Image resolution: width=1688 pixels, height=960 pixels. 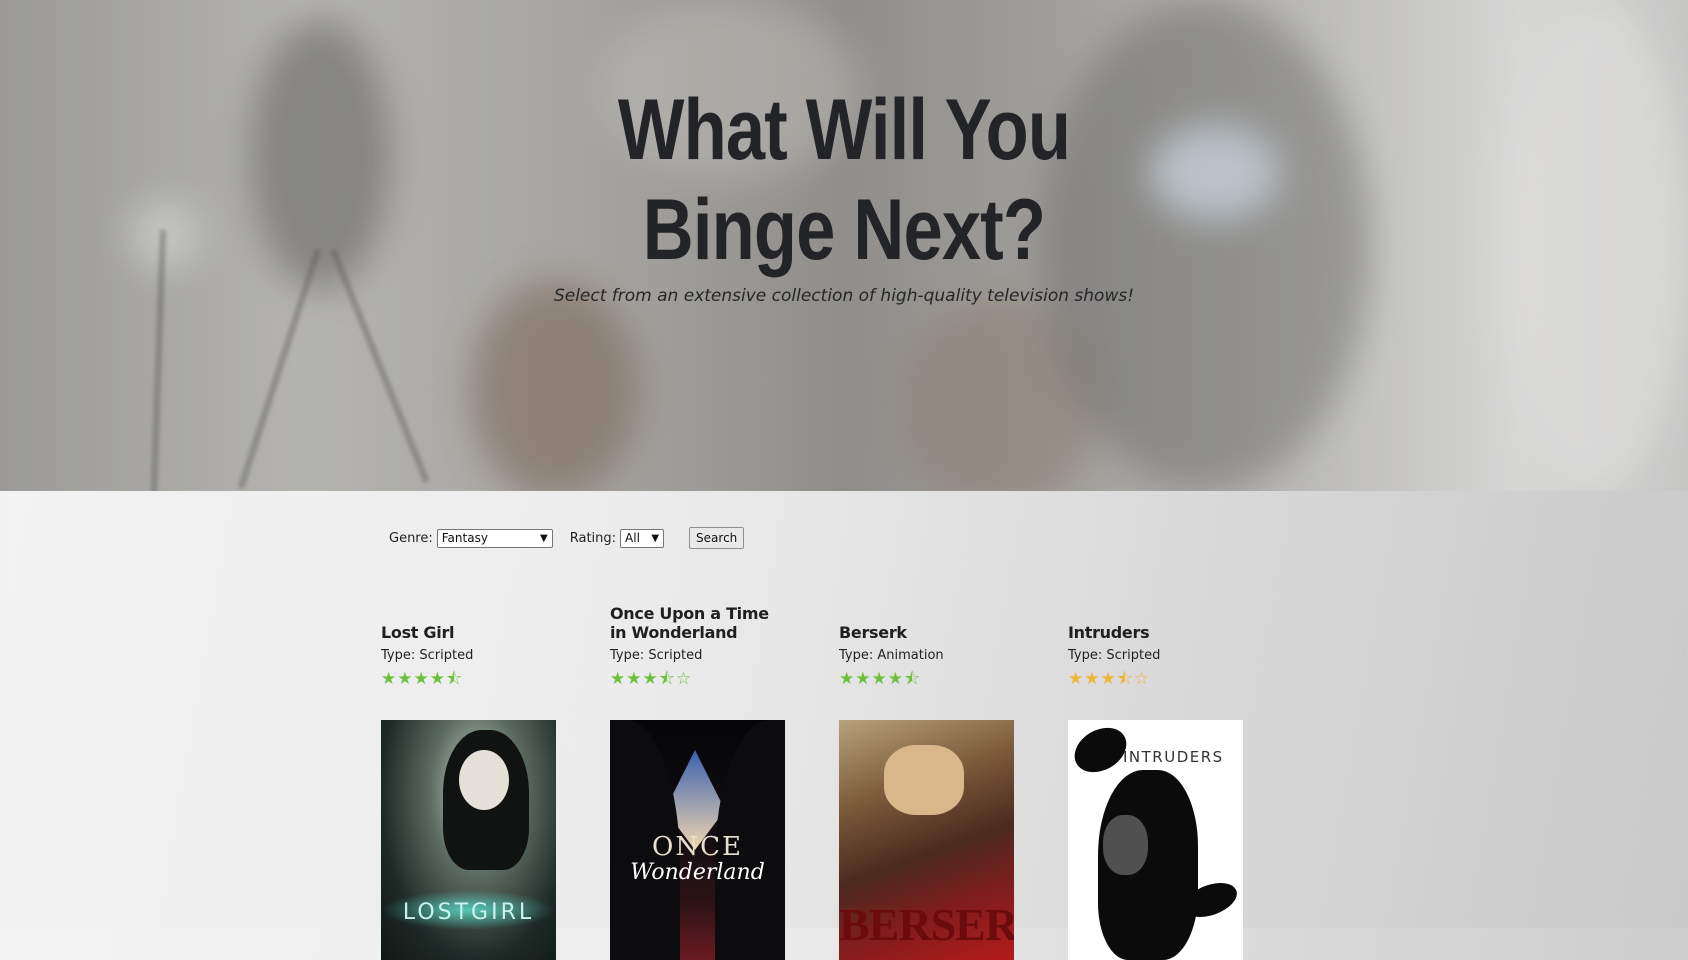 What do you see at coordinates (844, 230) in the screenshot?
I see `hero-title-line: Binge Next?` at bounding box center [844, 230].